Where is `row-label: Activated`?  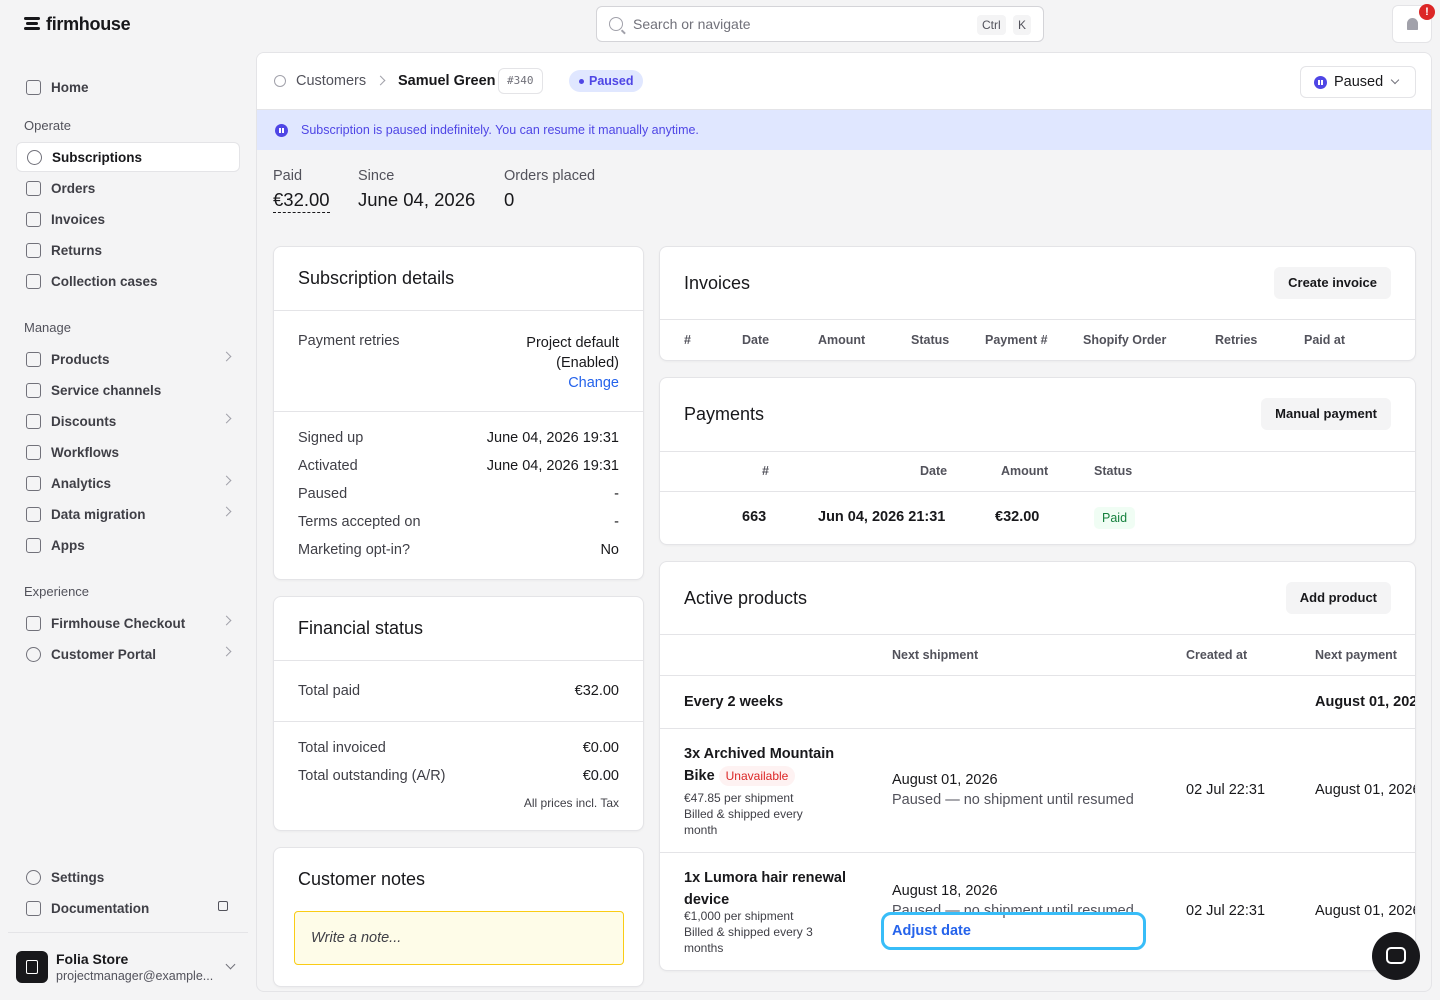 row-label: Activated is located at coordinates (328, 466).